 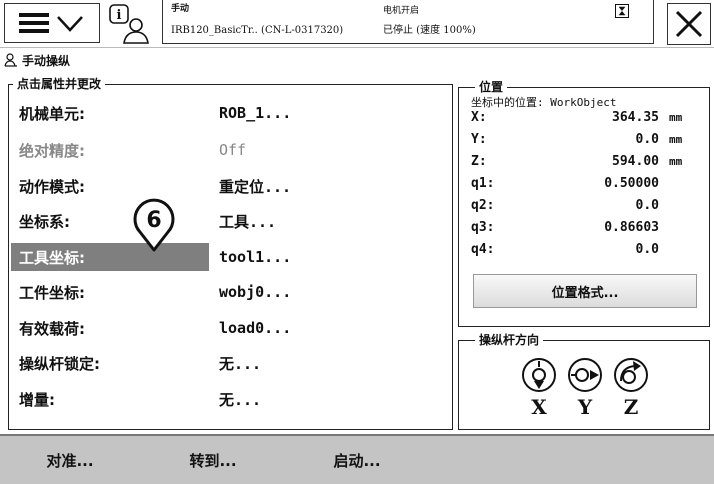 What do you see at coordinates (44, 221) in the screenshot?
I see `property-label: 坐标系:` at bounding box center [44, 221].